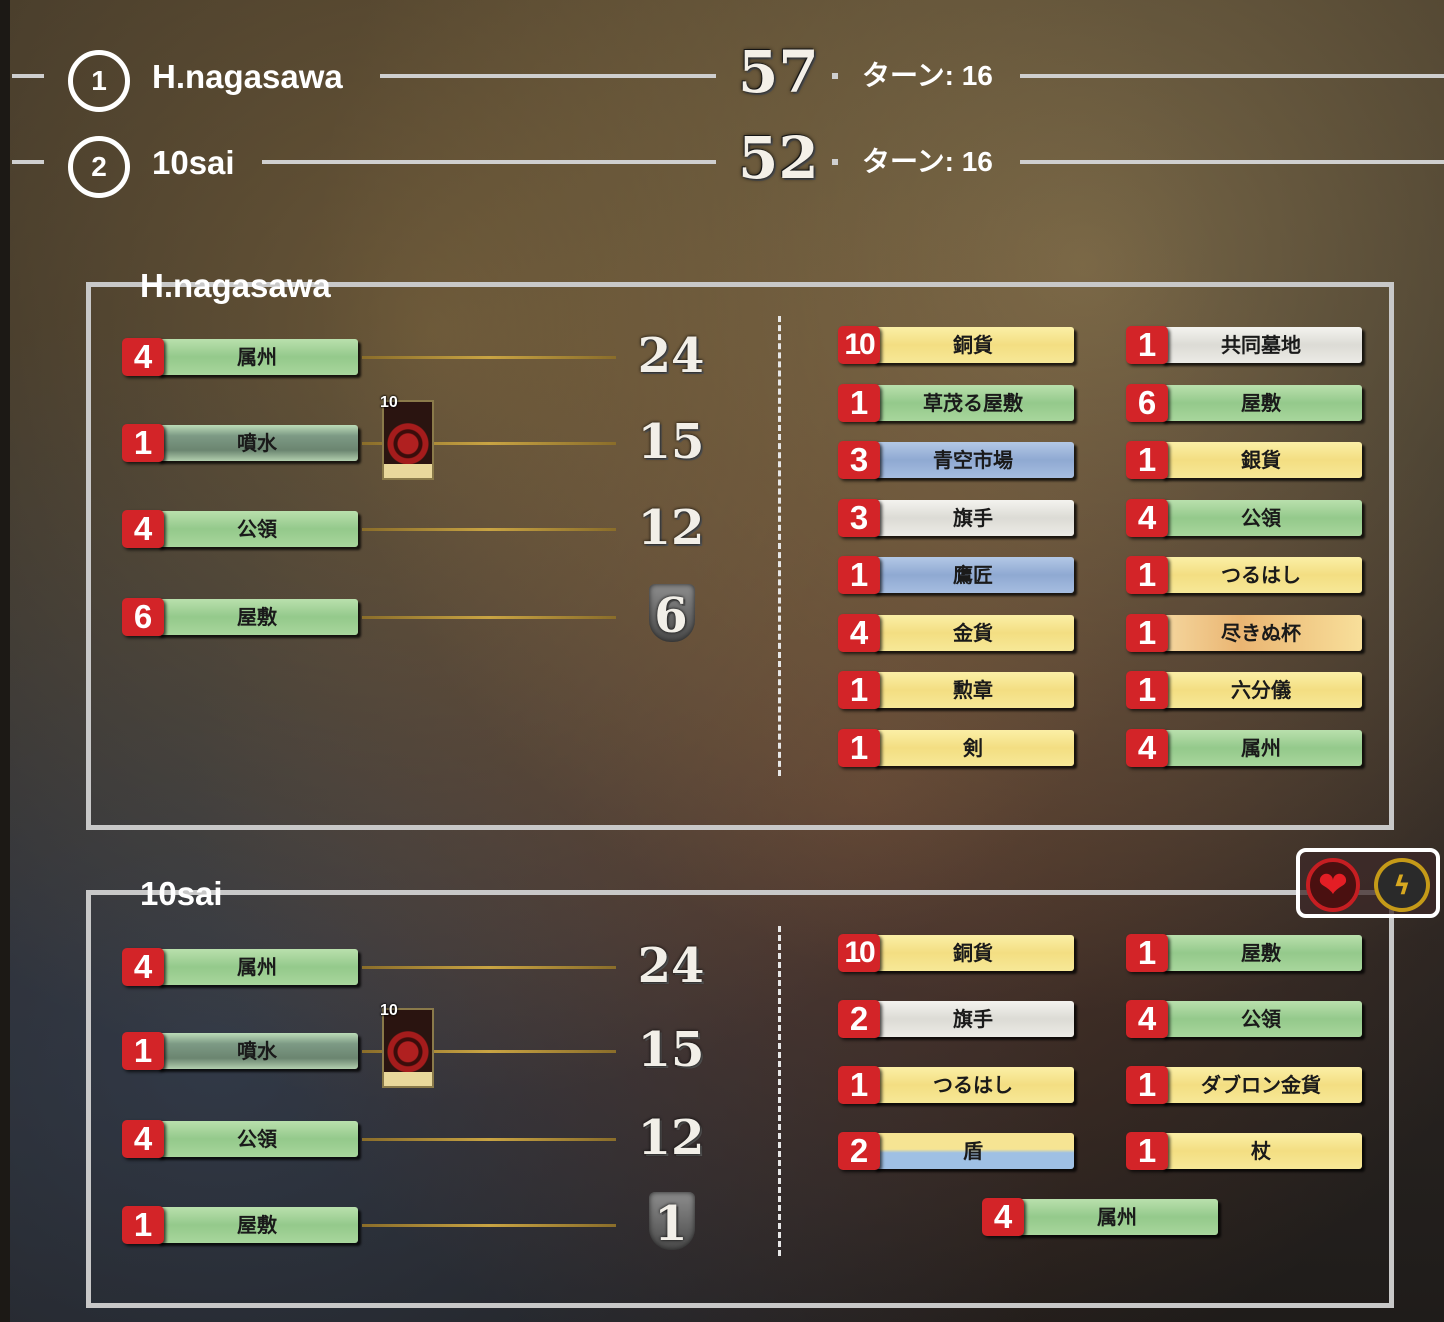 This screenshot has height=1322, width=1444. Describe the element at coordinates (973, 690) in the screenshot. I see `card-name-label: 勲章` at that location.